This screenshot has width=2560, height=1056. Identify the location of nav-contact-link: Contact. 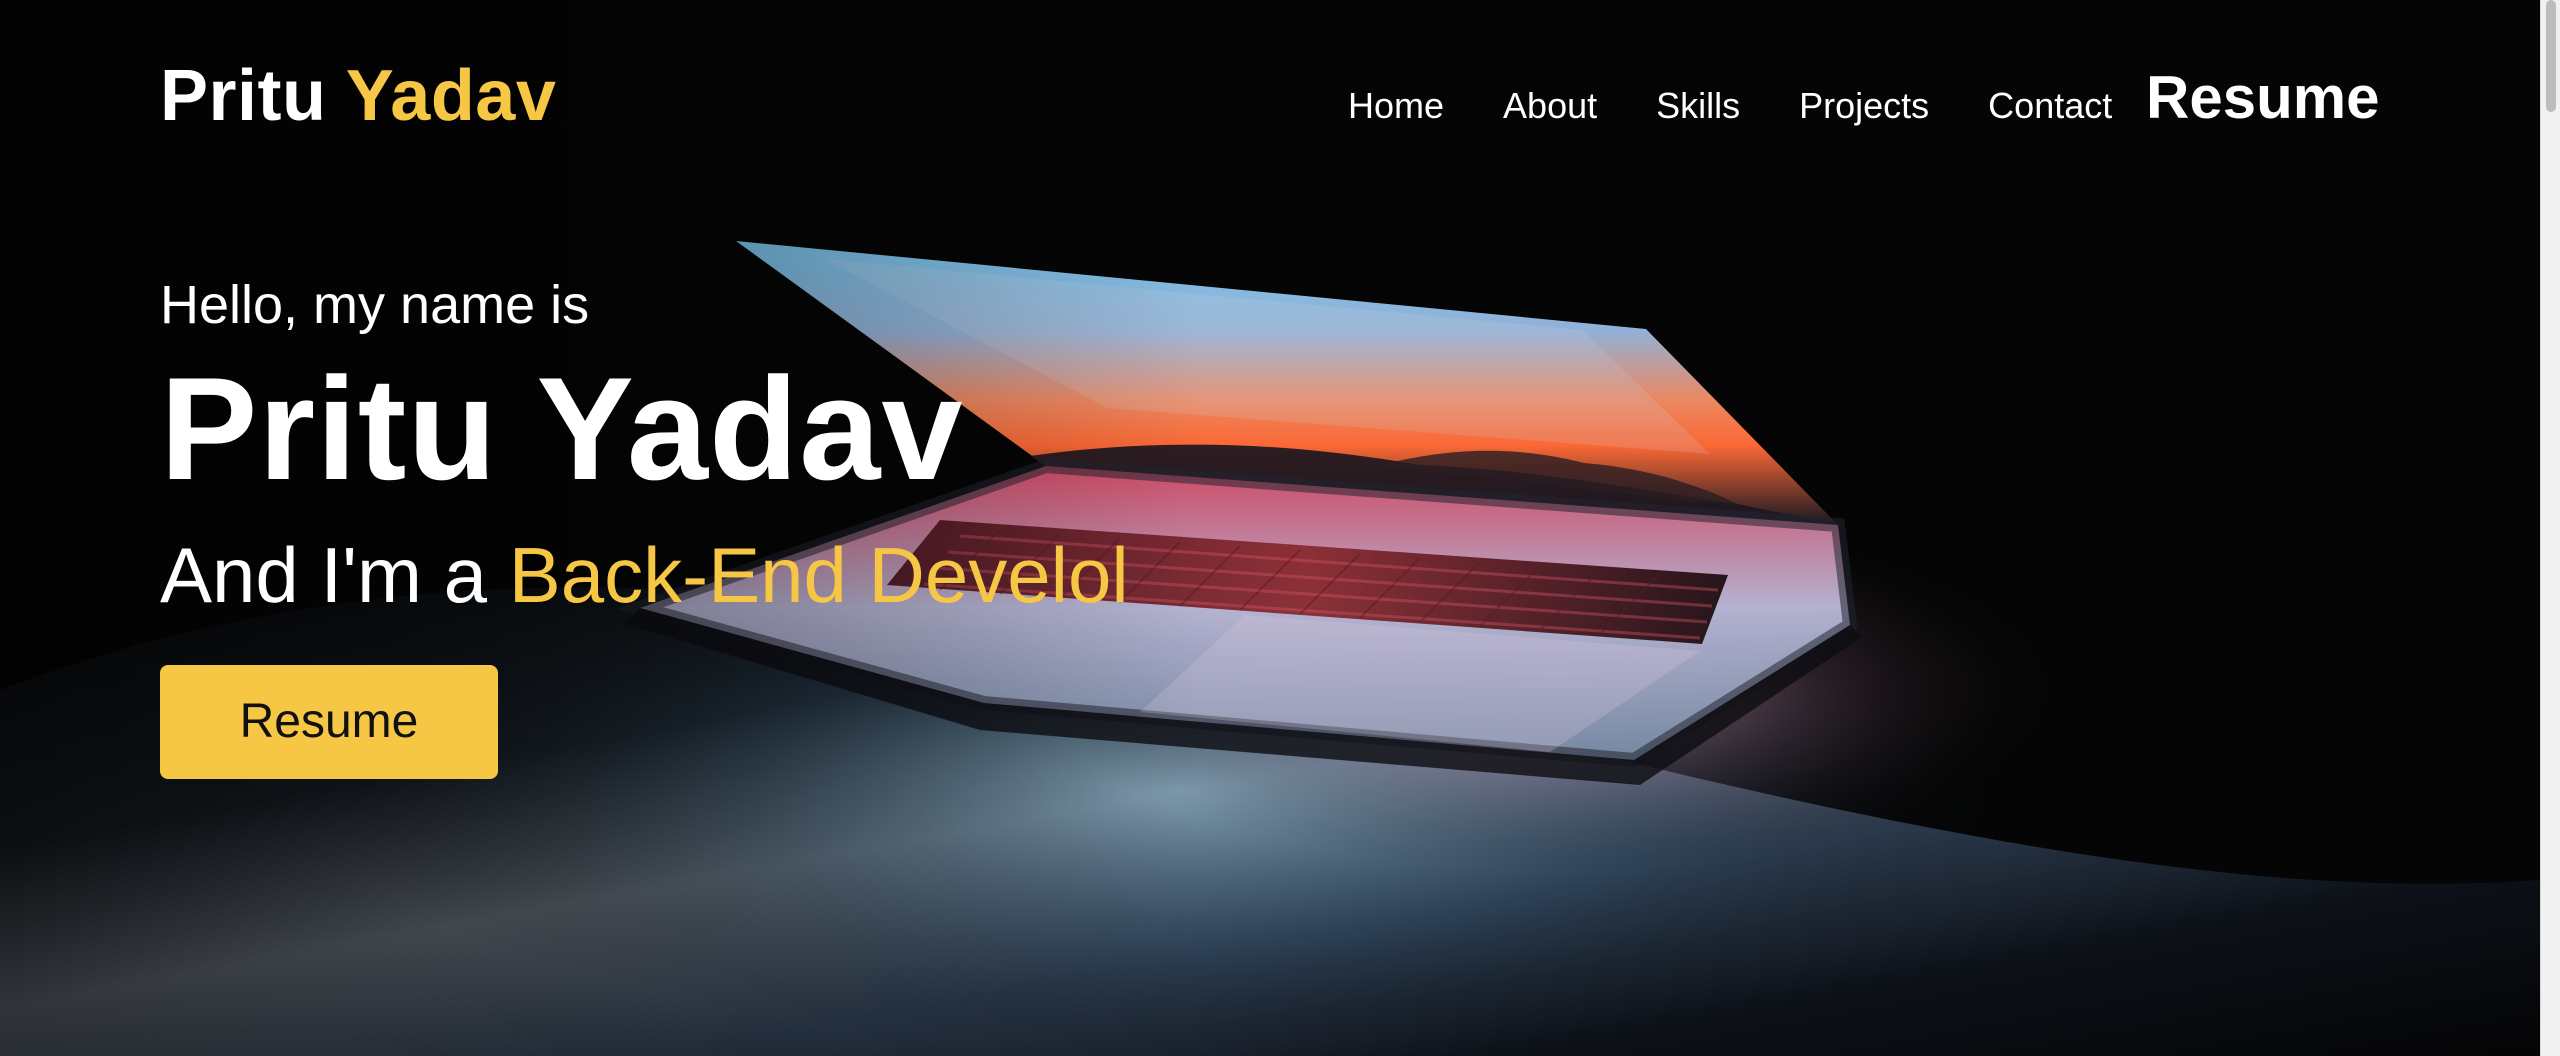
(2050, 106).